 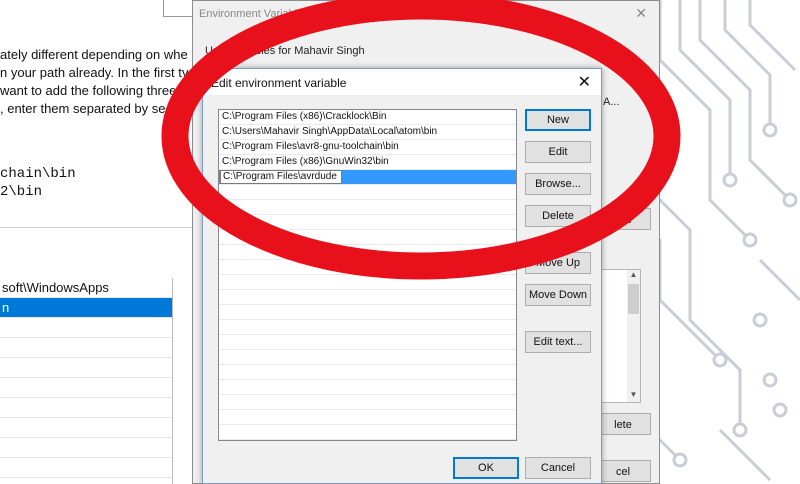 I want to click on code-line: chain\bin, so click(x=38, y=174).